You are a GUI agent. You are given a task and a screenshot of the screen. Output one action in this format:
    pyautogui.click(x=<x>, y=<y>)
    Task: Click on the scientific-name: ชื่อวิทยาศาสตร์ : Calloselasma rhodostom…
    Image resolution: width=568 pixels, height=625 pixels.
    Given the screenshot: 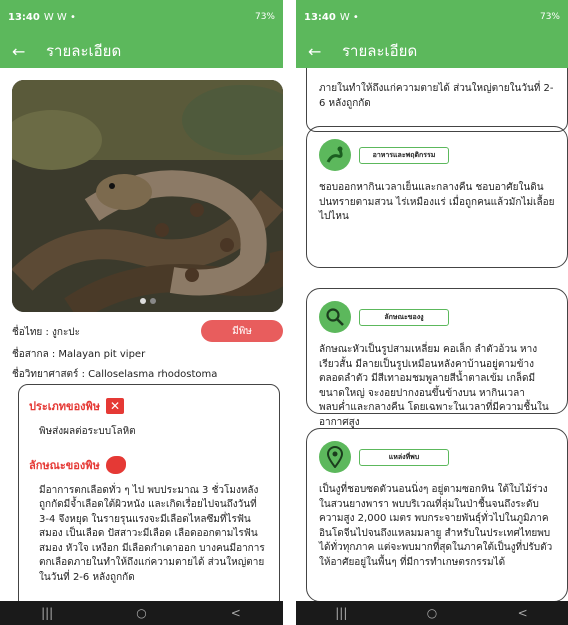 What is the action you would take?
    pyautogui.click(x=115, y=374)
    